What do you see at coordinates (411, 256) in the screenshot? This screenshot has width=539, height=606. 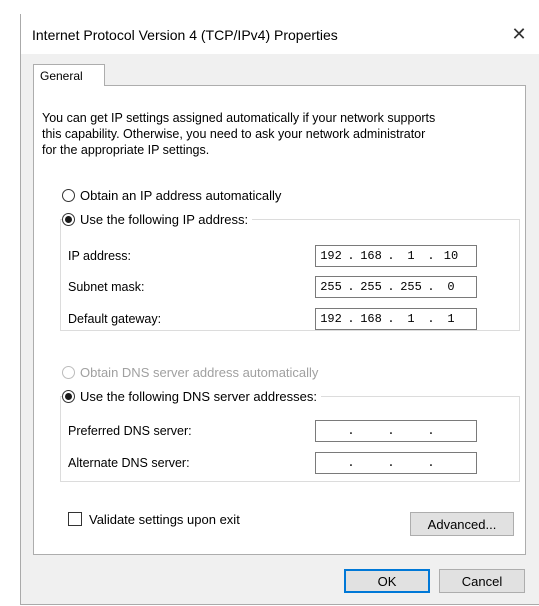 I see `ip-address-octet-3: 1` at bounding box center [411, 256].